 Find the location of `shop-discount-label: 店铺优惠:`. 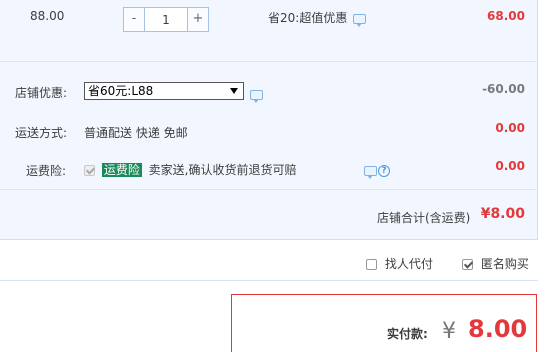

shop-discount-label: 店铺优惠: is located at coordinates (41, 93).